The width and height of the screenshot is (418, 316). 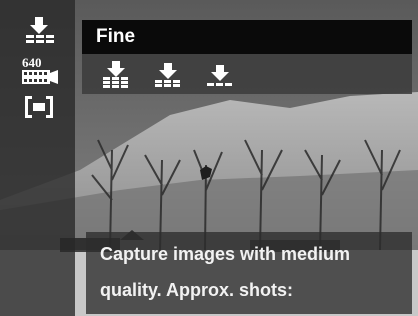 What do you see at coordinates (247, 74) in the screenshot?
I see `quality-options-bar` at bounding box center [247, 74].